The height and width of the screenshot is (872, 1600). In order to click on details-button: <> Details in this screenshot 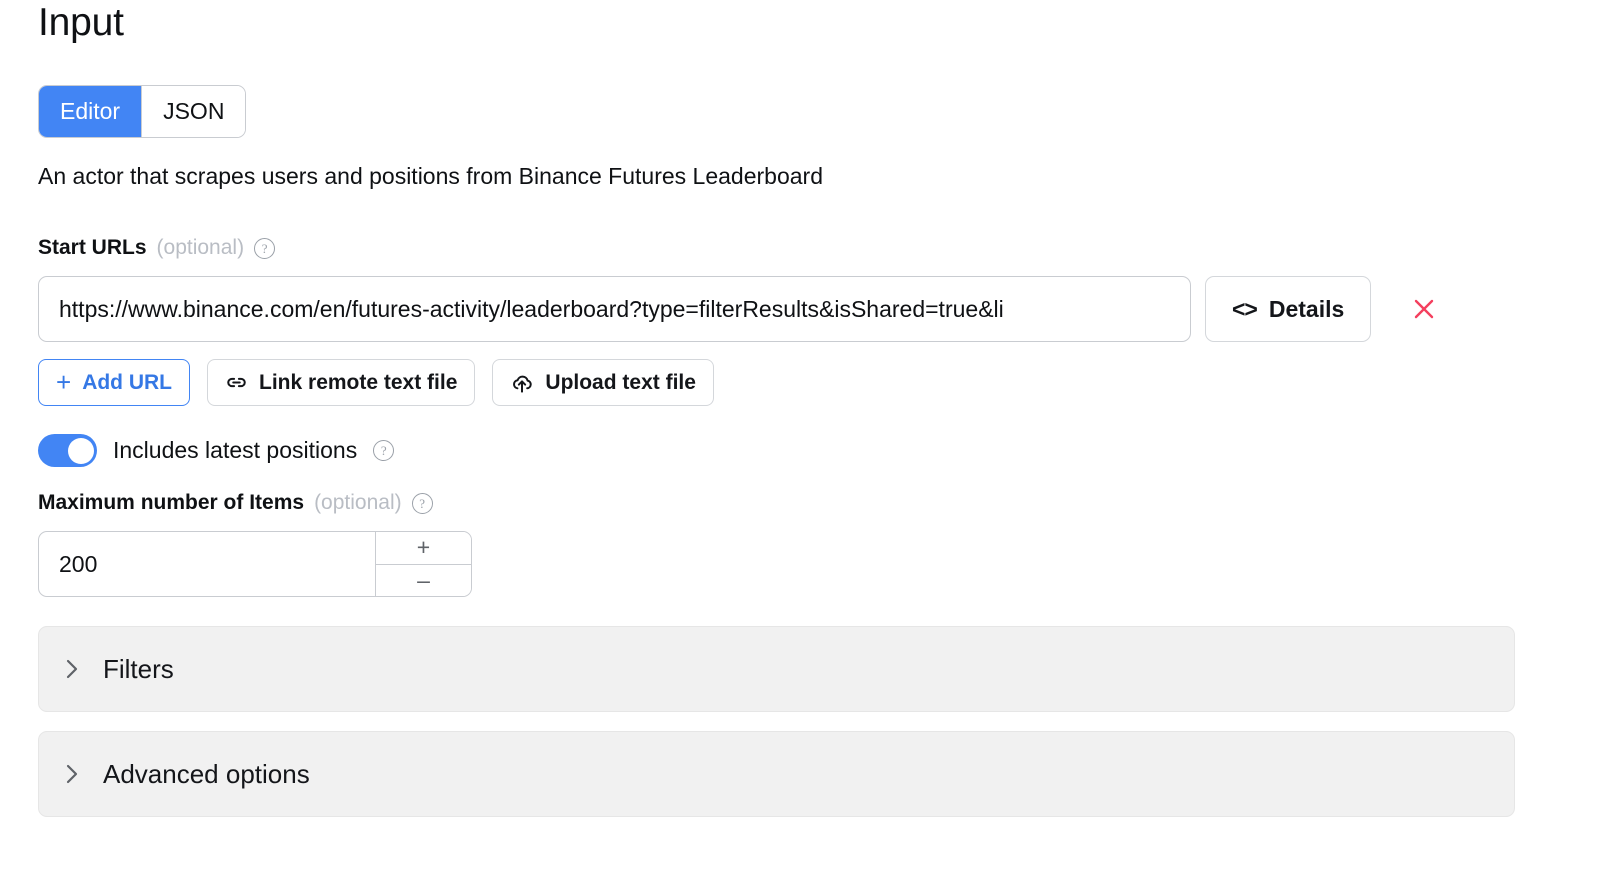, I will do `click(1288, 309)`.